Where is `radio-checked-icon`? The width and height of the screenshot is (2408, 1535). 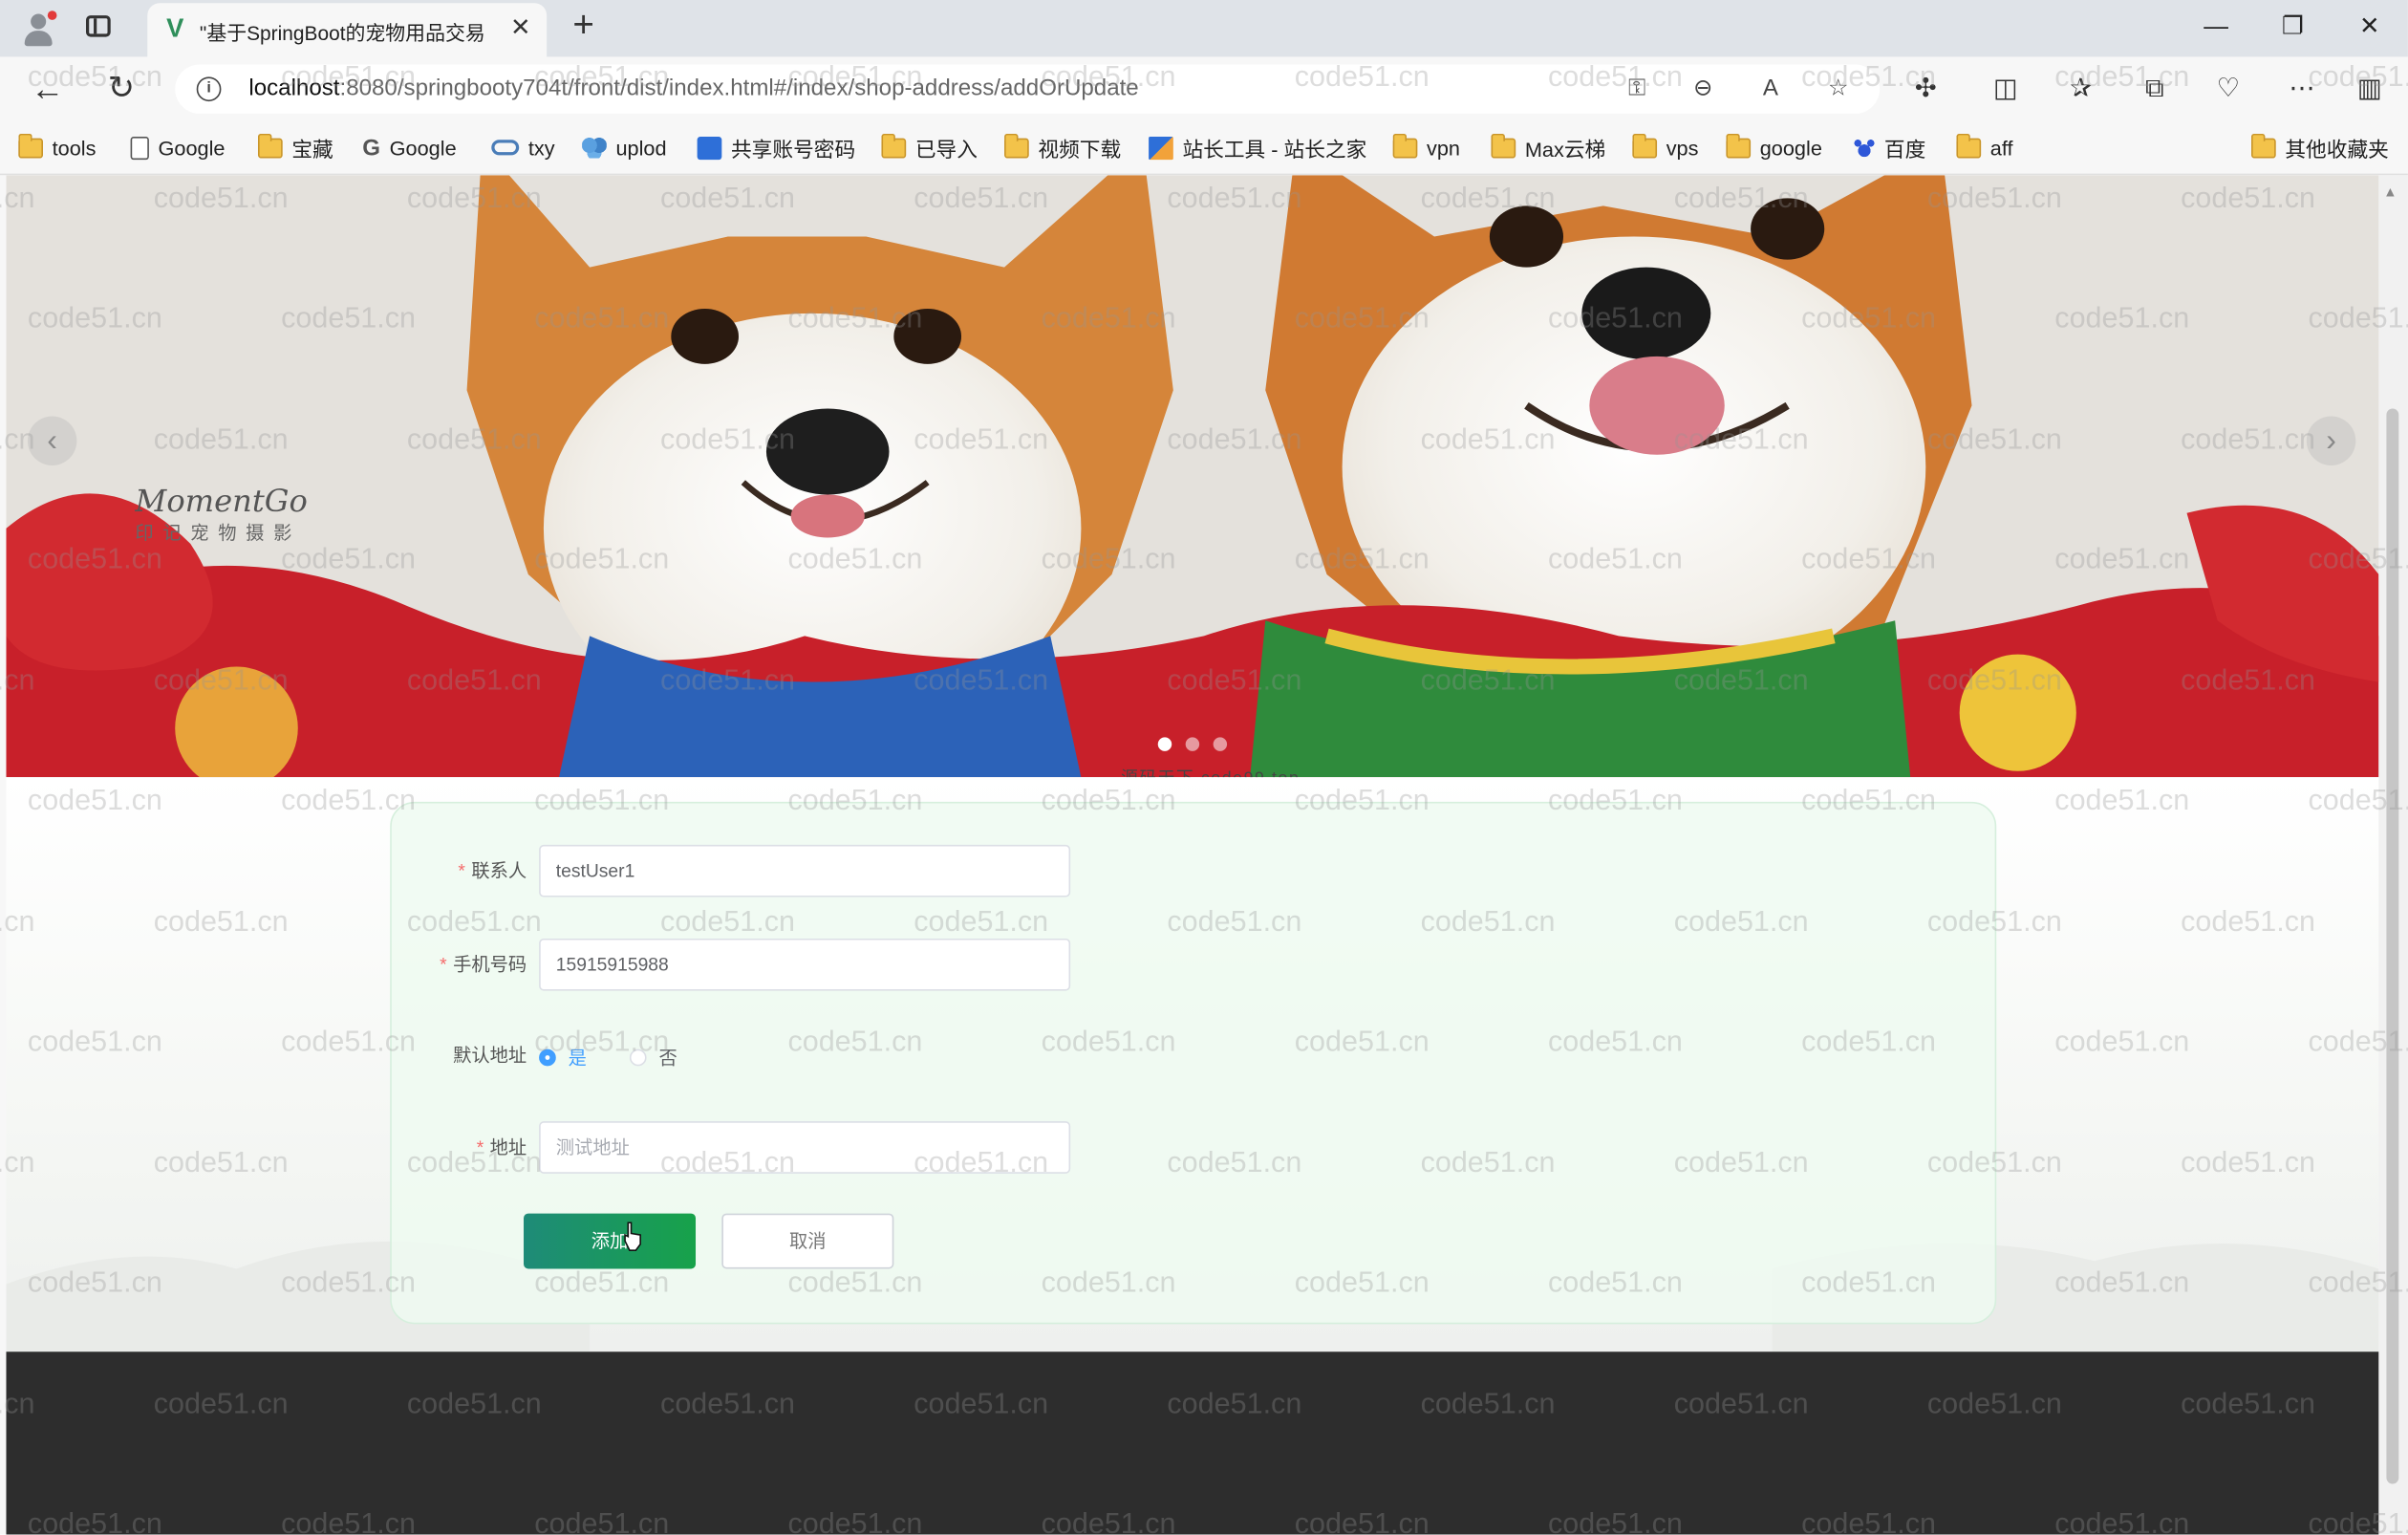 radio-checked-icon is located at coordinates (547, 1058).